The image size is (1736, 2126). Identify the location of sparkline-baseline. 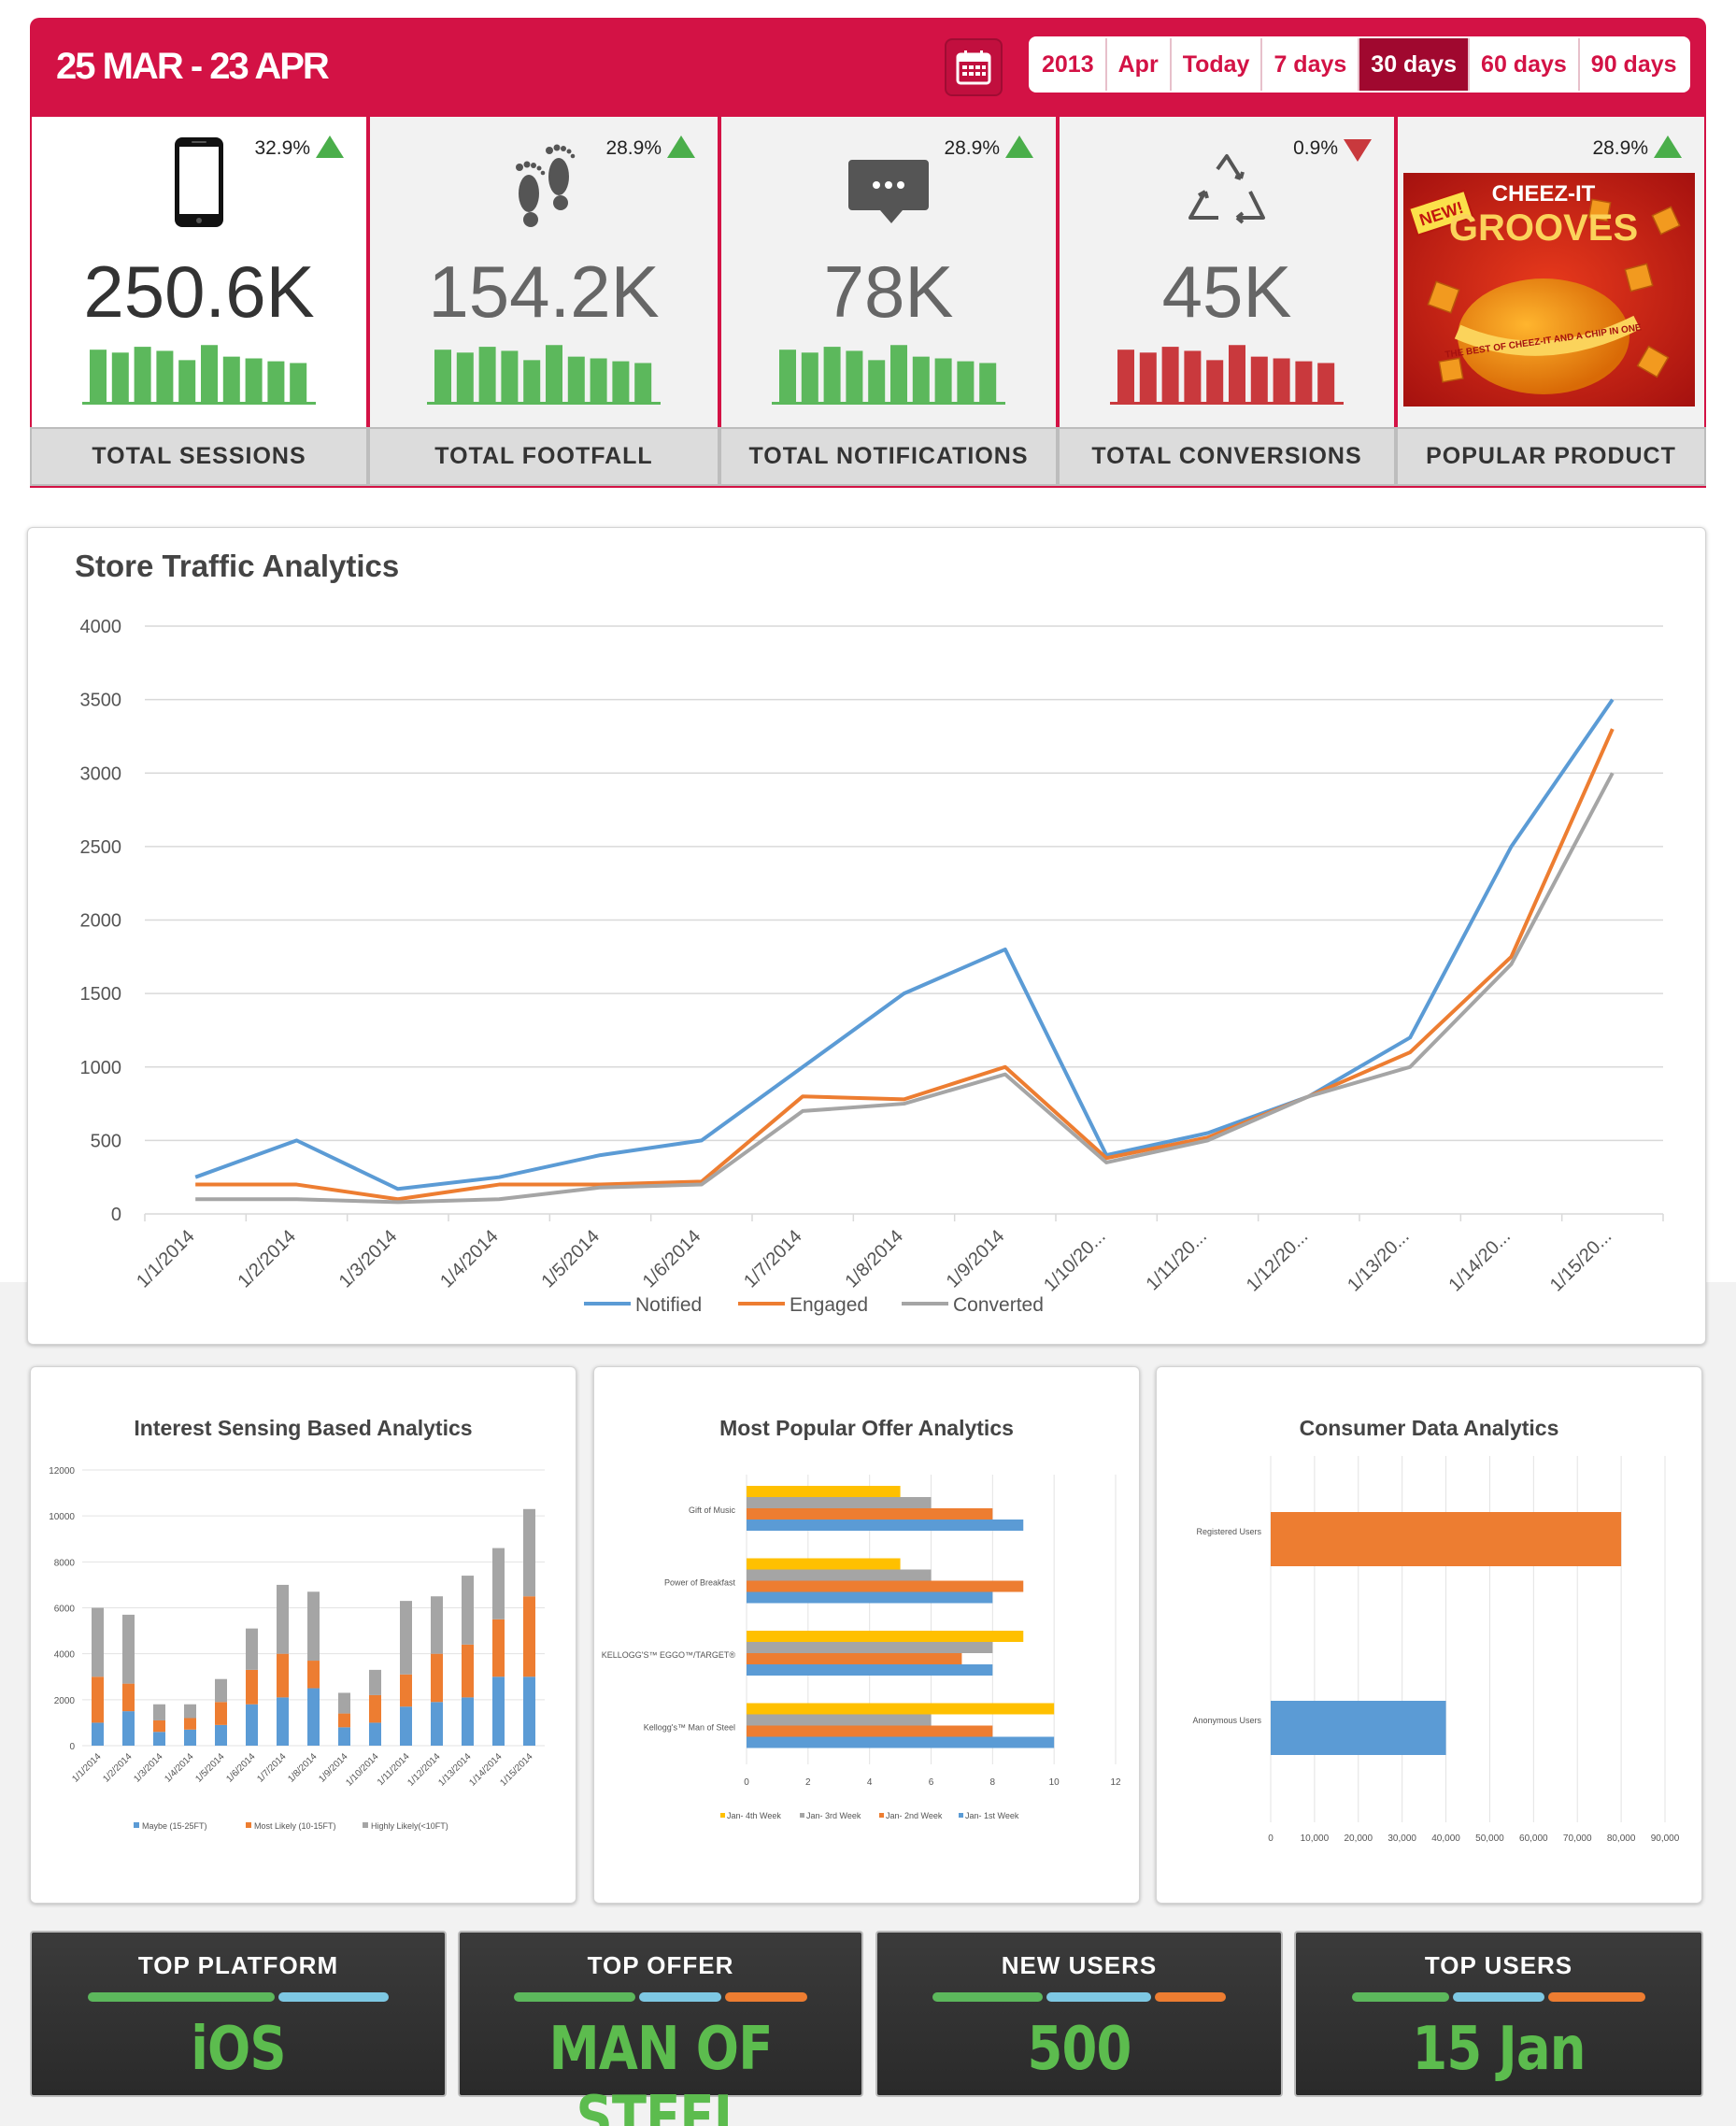
(1227, 403).